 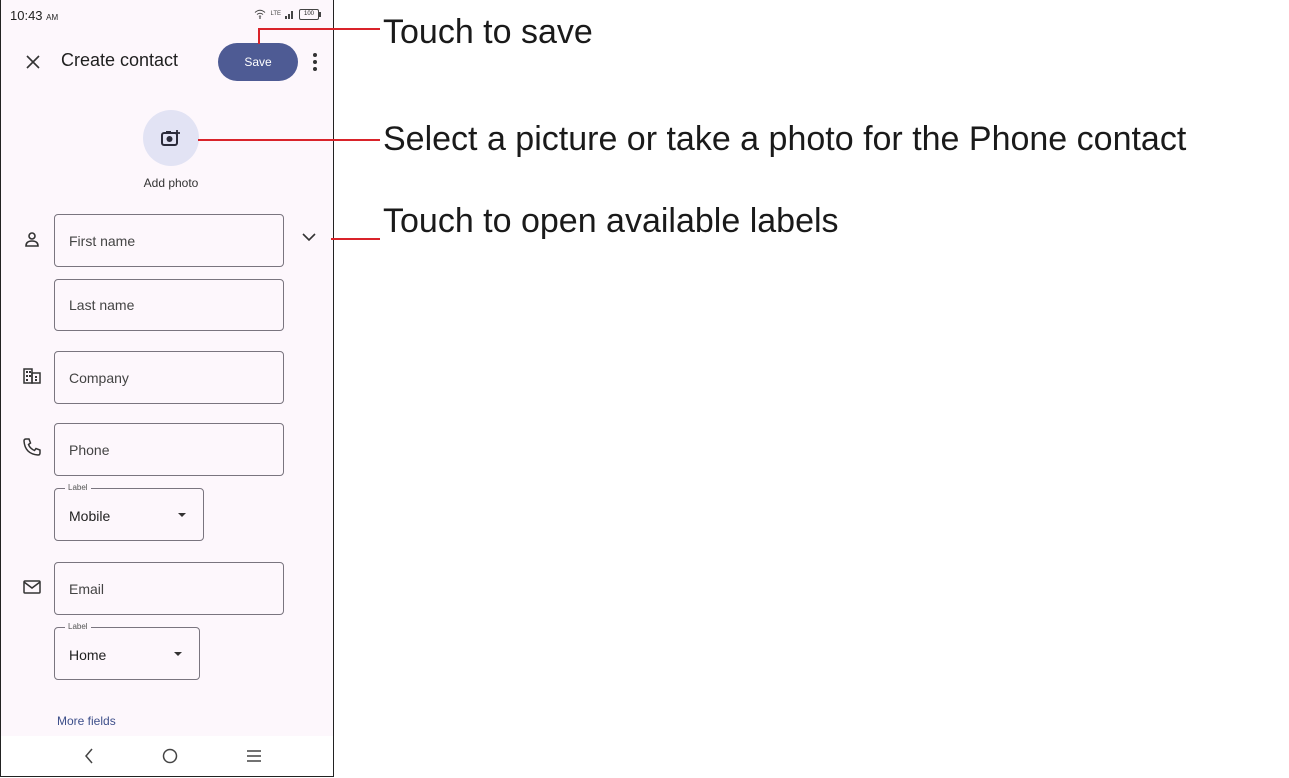 What do you see at coordinates (260, 14) in the screenshot?
I see `wifi-icon` at bounding box center [260, 14].